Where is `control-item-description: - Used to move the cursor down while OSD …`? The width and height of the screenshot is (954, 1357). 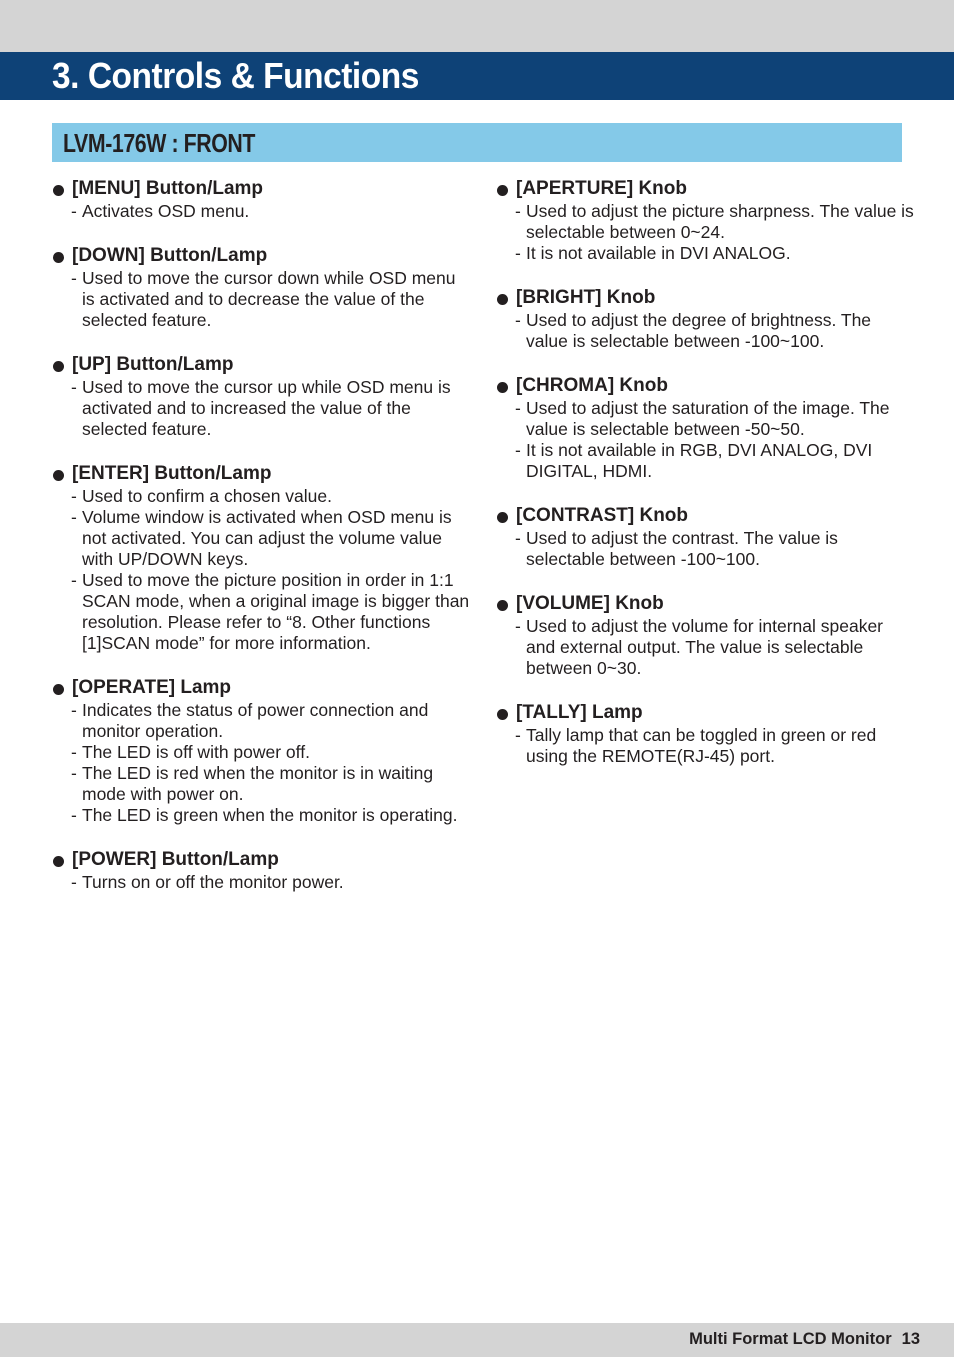 control-item-description: - Used to move the cursor down while OSD … is located at coordinates (262, 299).